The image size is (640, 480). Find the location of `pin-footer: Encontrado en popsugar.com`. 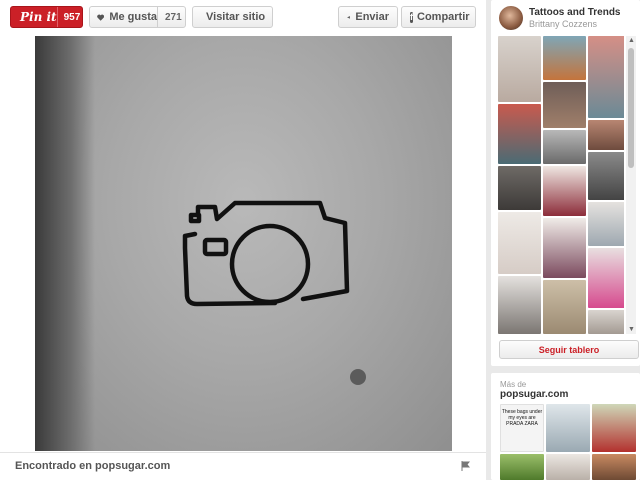

pin-footer: Encontrado en popsugar.com is located at coordinates (243, 466).